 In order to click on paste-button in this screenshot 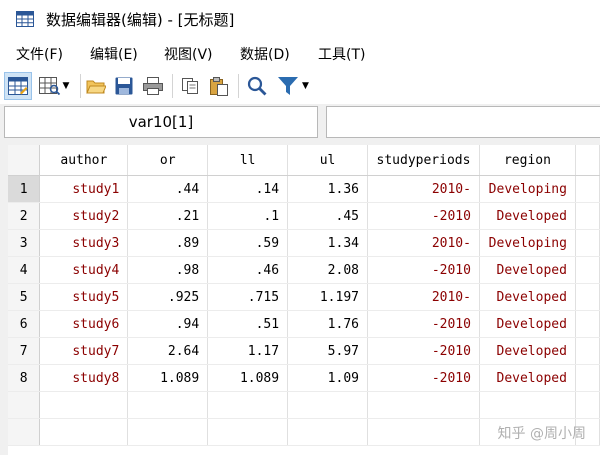, I will do `click(219, 86)`.